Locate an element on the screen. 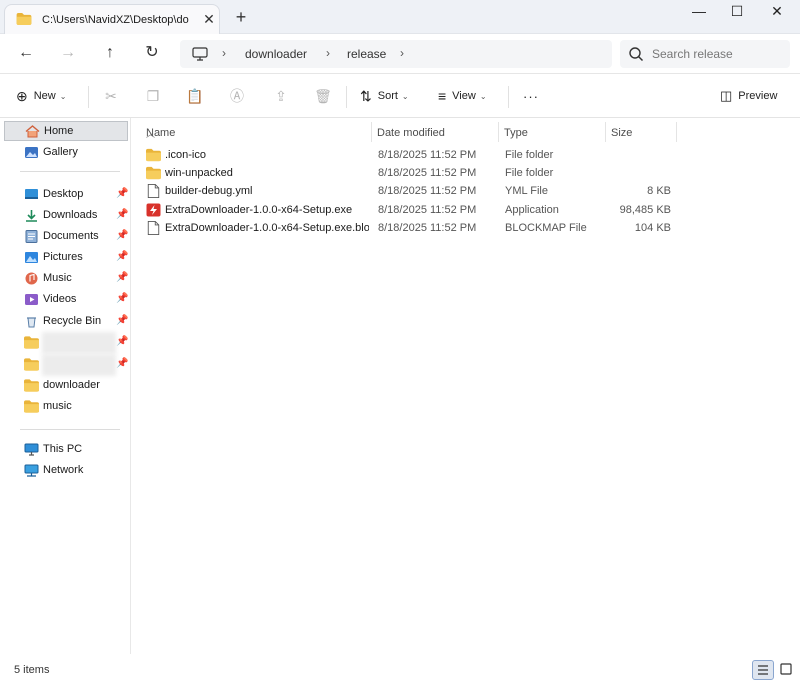  home-icon is located at coordinates (32, 131).